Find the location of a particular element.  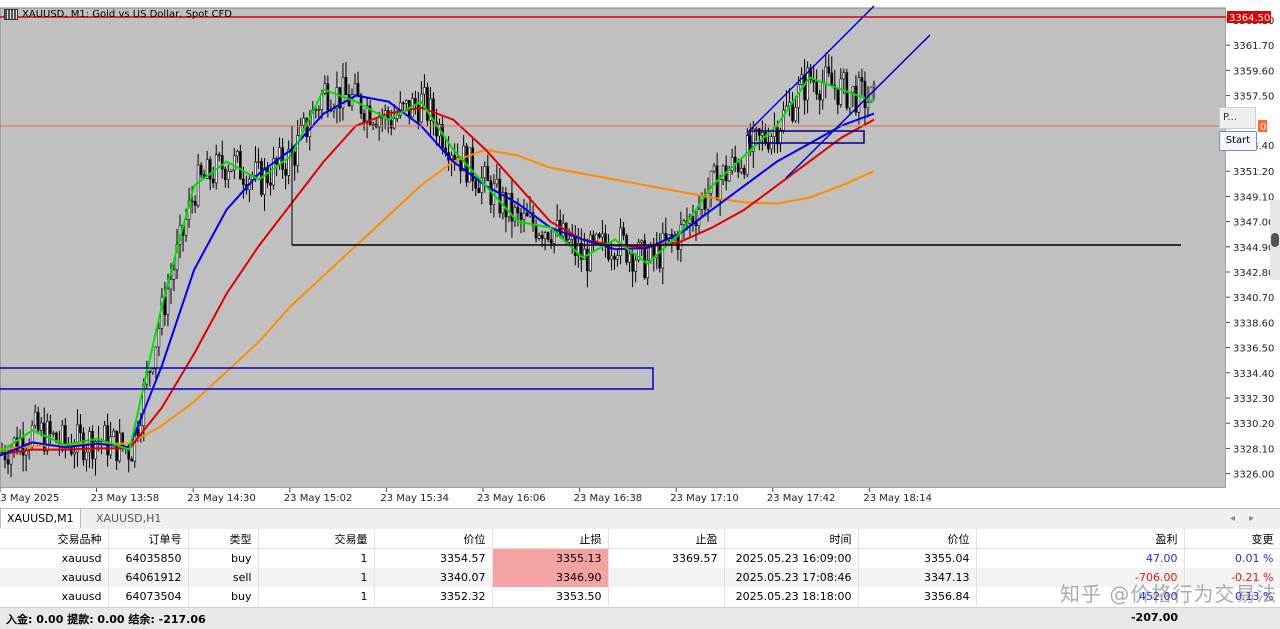

account-summary: 入金: 0.00 提款: 0.00 结余: -217.06 -207.00 is located at coordinates (640, 618).